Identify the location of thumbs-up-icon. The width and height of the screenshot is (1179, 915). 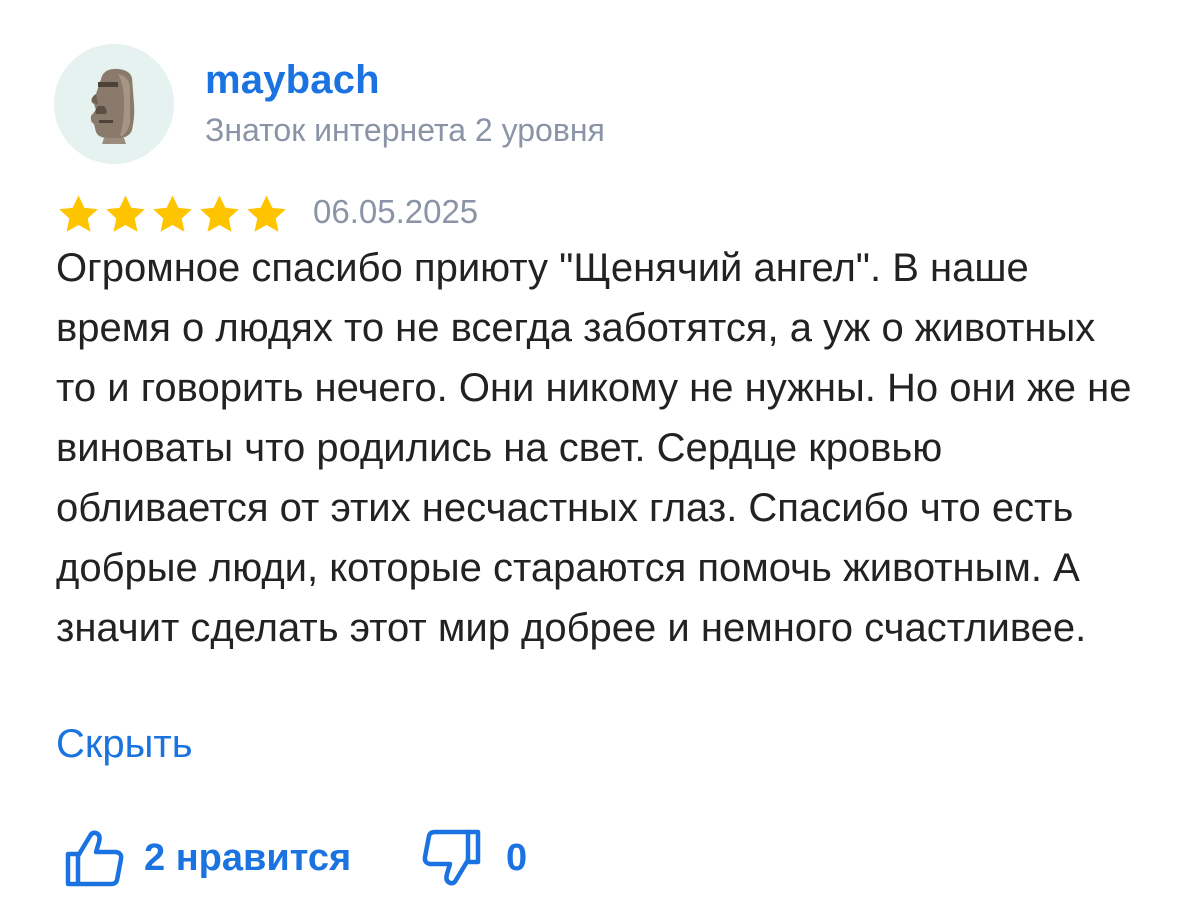
(94, 858).